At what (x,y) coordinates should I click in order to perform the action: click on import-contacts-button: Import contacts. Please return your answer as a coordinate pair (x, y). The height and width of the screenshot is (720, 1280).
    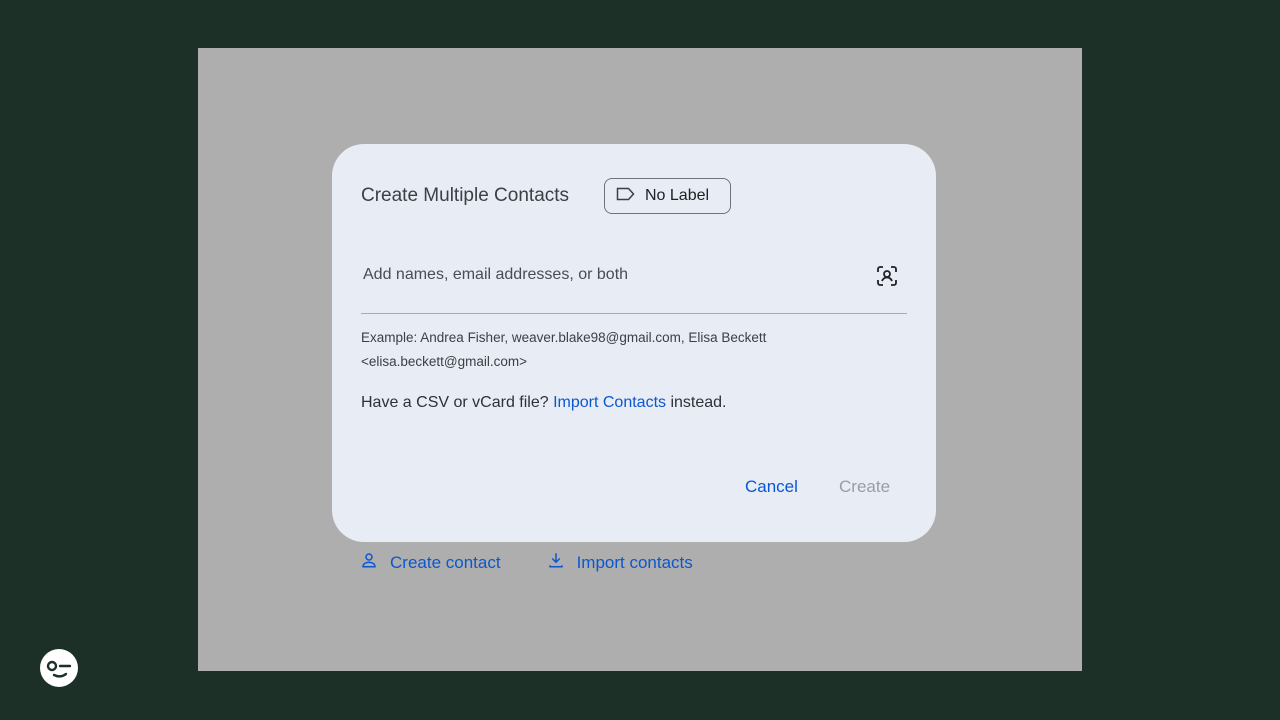
    Looking at the image, I should click on (620, 562).